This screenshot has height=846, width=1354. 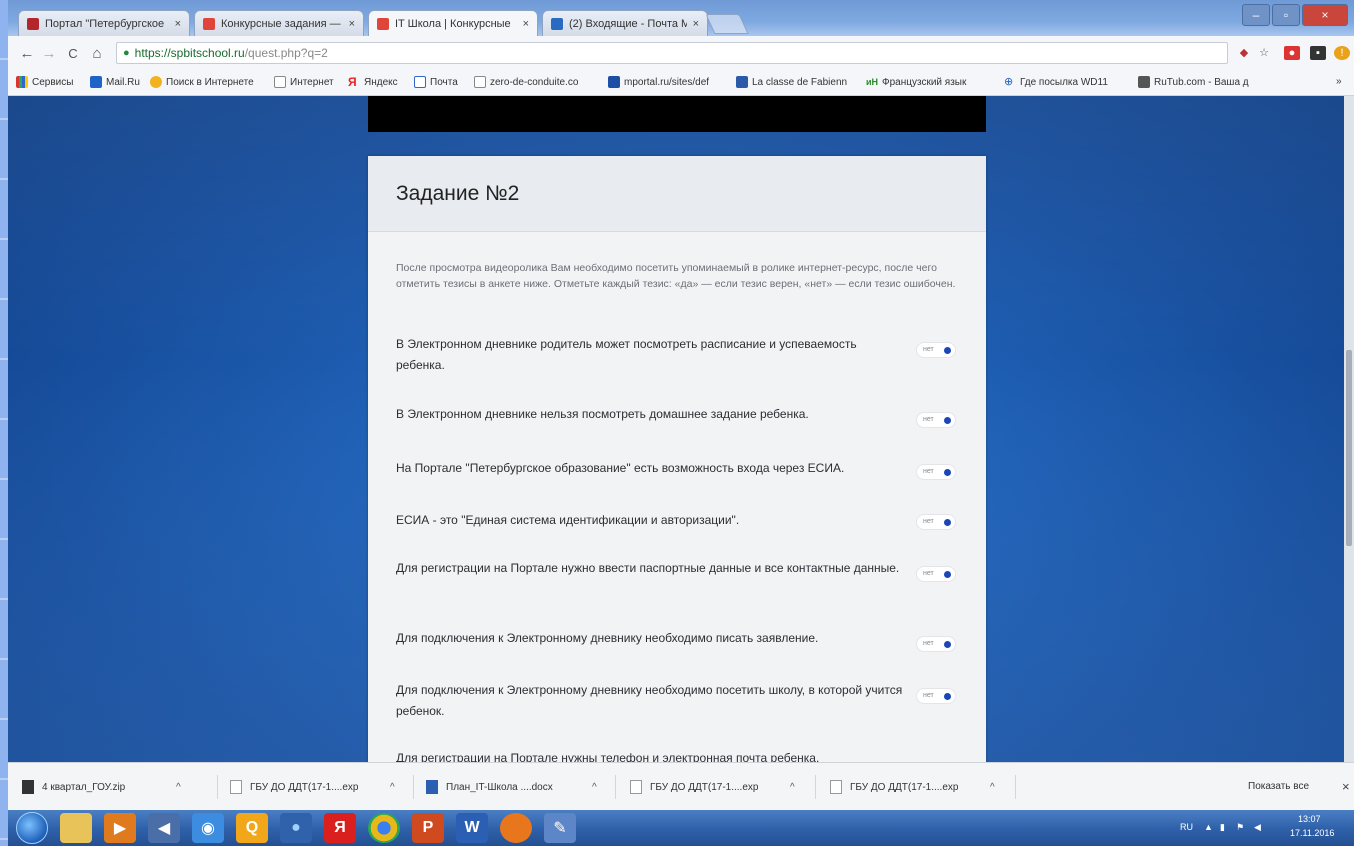 I want to click on answer-toggle-6: нет, so click(x=936, y=644).